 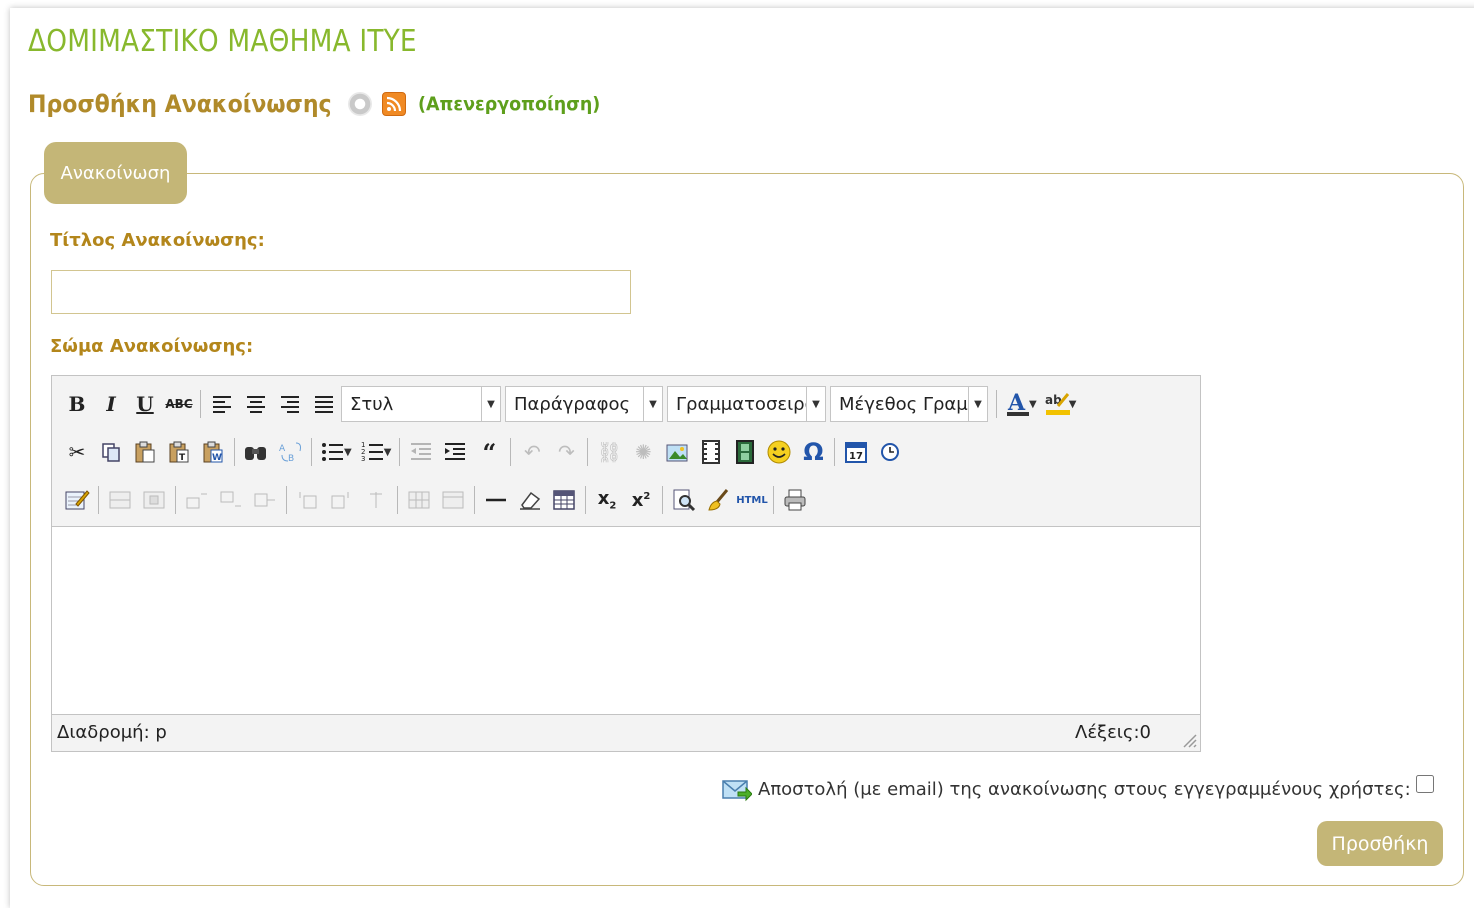 What do you see at coordinates (421, 404) in the screenshot?
I see `style-select: Στυλ ▼` at bounding box center [421, 404].